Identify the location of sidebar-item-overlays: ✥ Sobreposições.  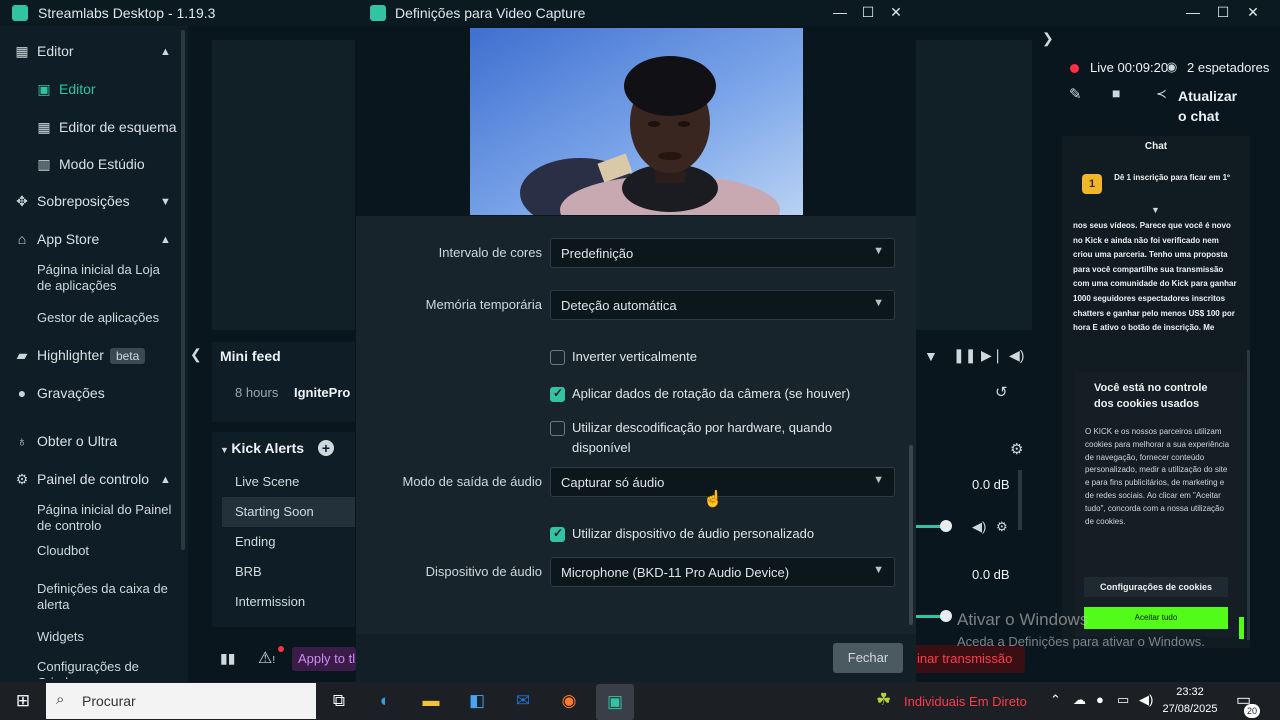
(72, 201).